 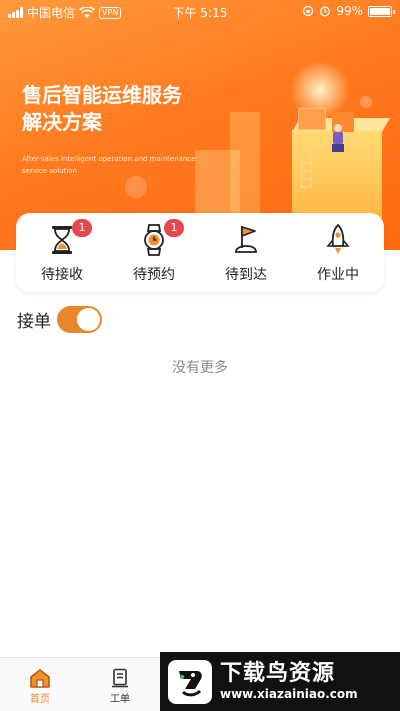 I want to click on nav-item-work-order: 工单, so click(x=120, y=686).